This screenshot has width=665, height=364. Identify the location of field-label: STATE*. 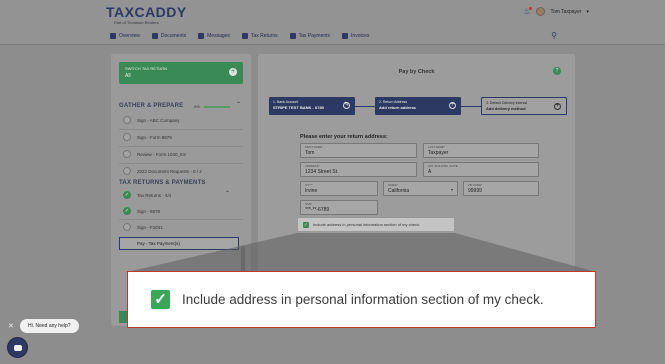
(393, 185).